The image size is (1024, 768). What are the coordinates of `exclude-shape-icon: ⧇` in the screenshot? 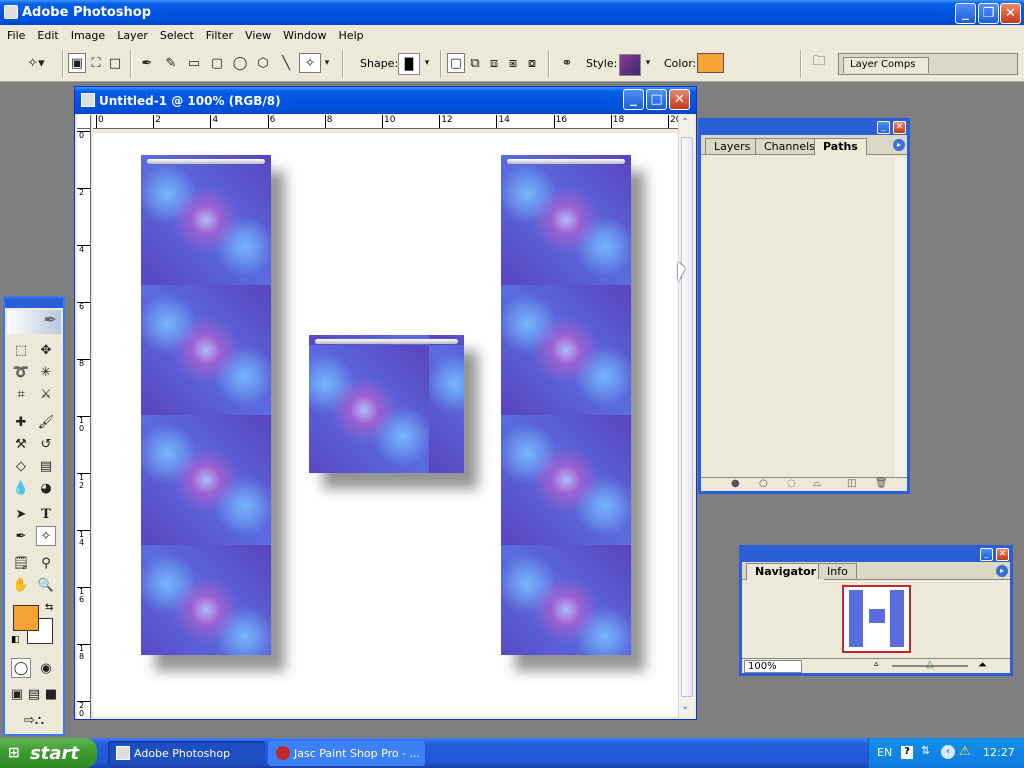 It's located at (532, 63).